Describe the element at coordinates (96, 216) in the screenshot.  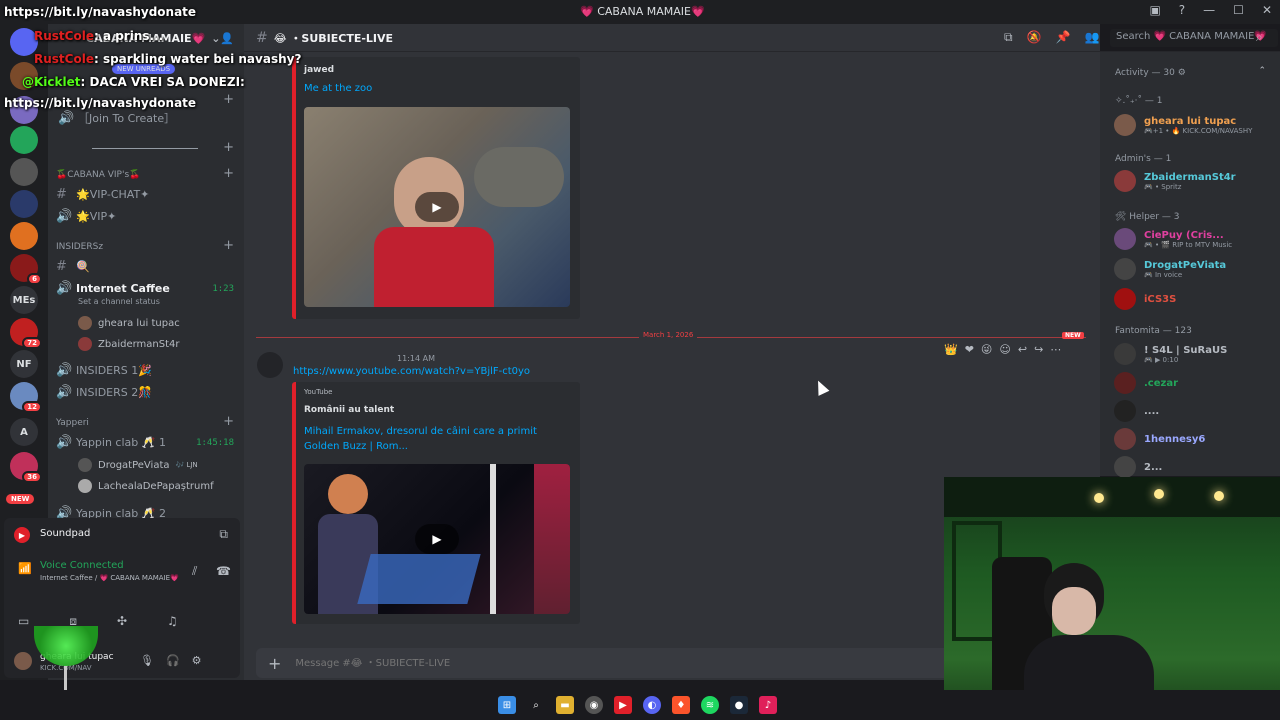
I see `channel-label: 🌟VIP✦` at that location.